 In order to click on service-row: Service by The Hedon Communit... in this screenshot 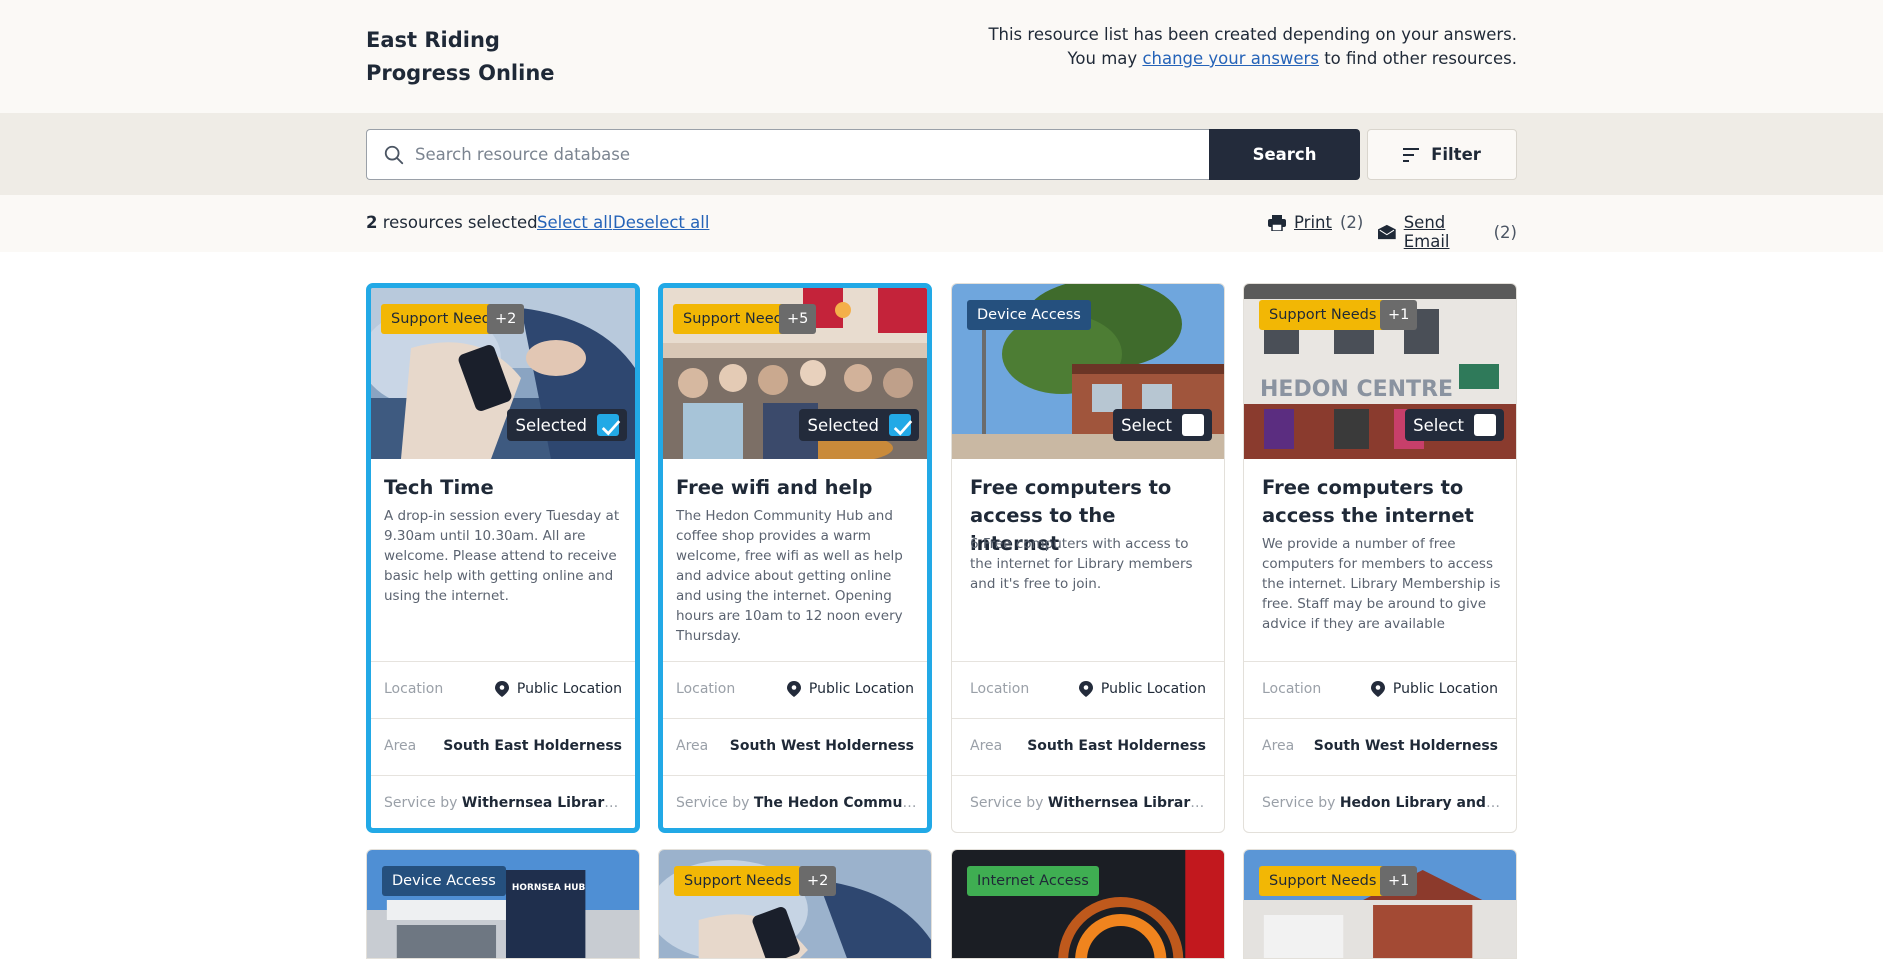, I will do `click(795, 801)`.